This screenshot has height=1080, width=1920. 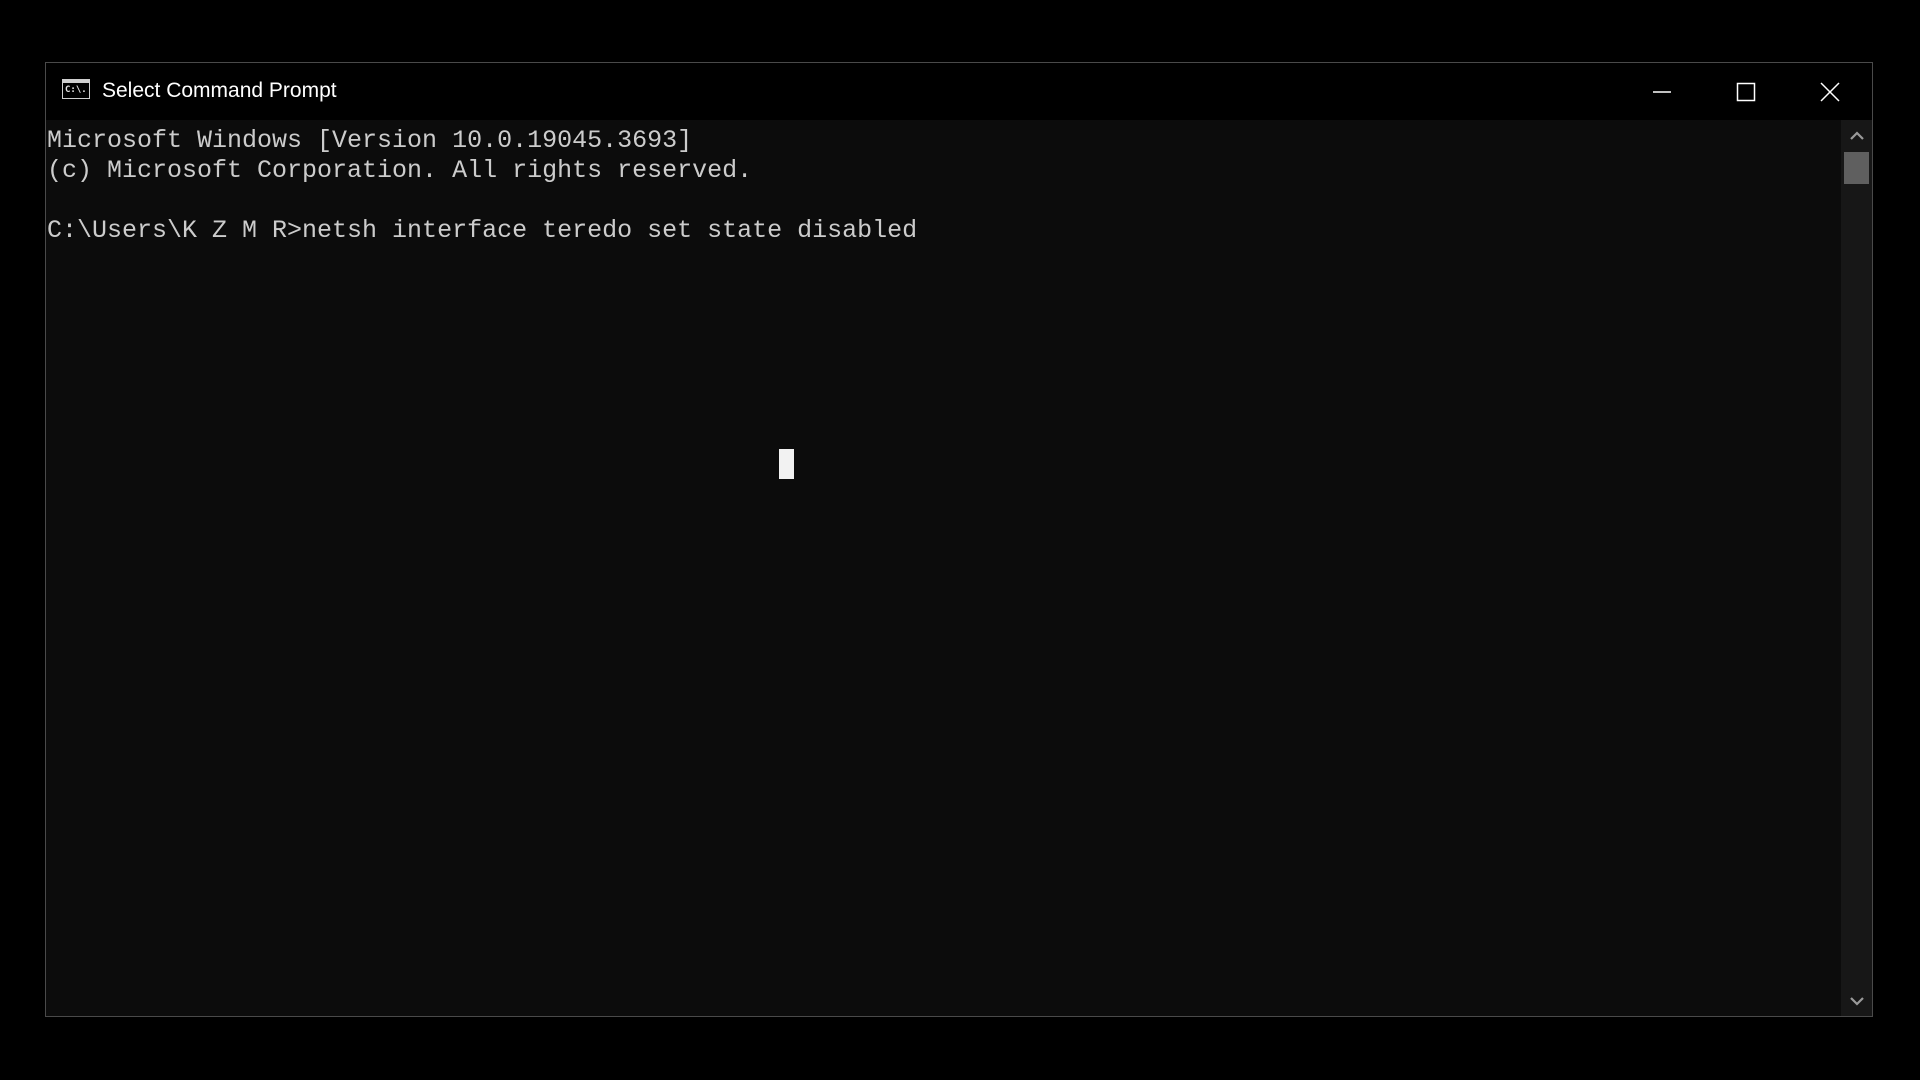 I want to click on title-bar: C:\. Select Command Prompt, so click(x=959, y=91).